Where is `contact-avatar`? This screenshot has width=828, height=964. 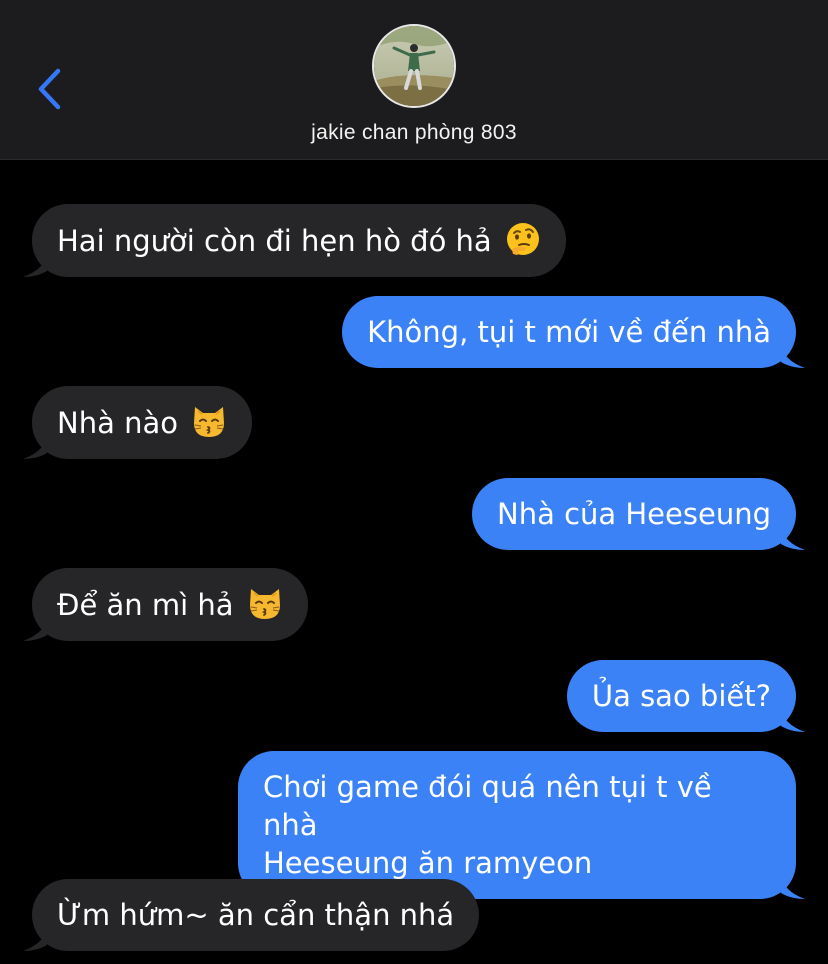
contact-avatar is located at coordinates (414, 66).